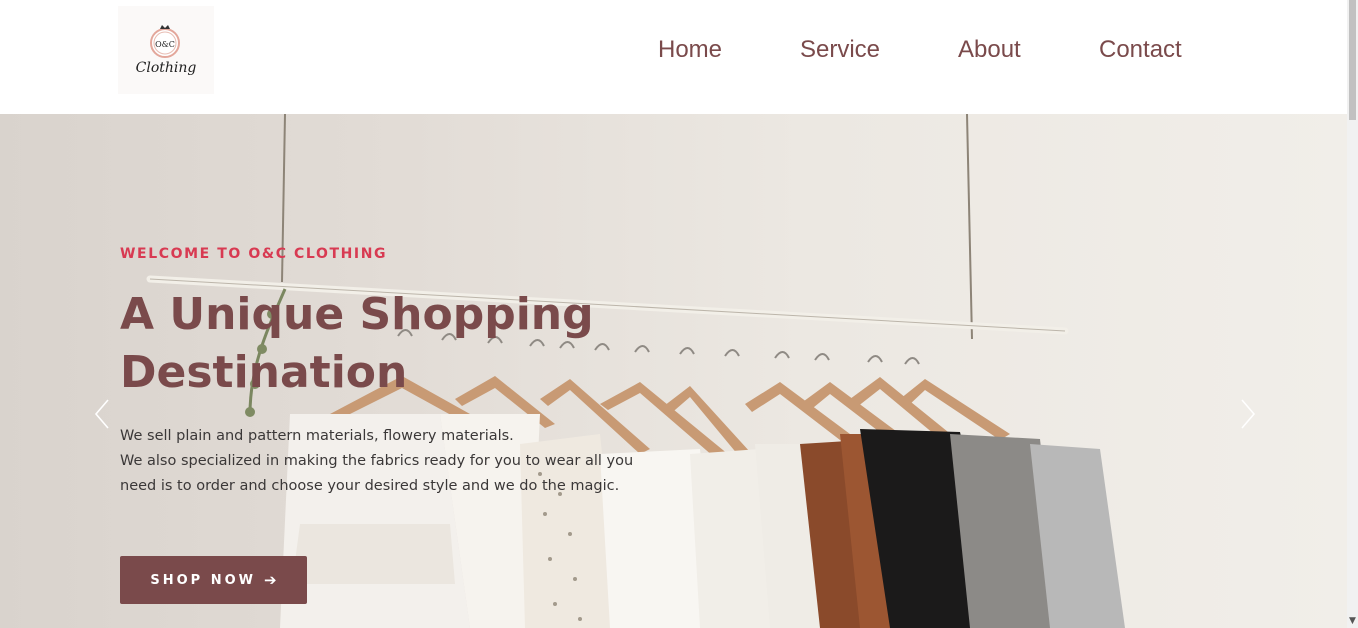  Describe the element at coordinates (1352, 314) in the screenshot. I see `page-scrollbar: ▼` at that location.